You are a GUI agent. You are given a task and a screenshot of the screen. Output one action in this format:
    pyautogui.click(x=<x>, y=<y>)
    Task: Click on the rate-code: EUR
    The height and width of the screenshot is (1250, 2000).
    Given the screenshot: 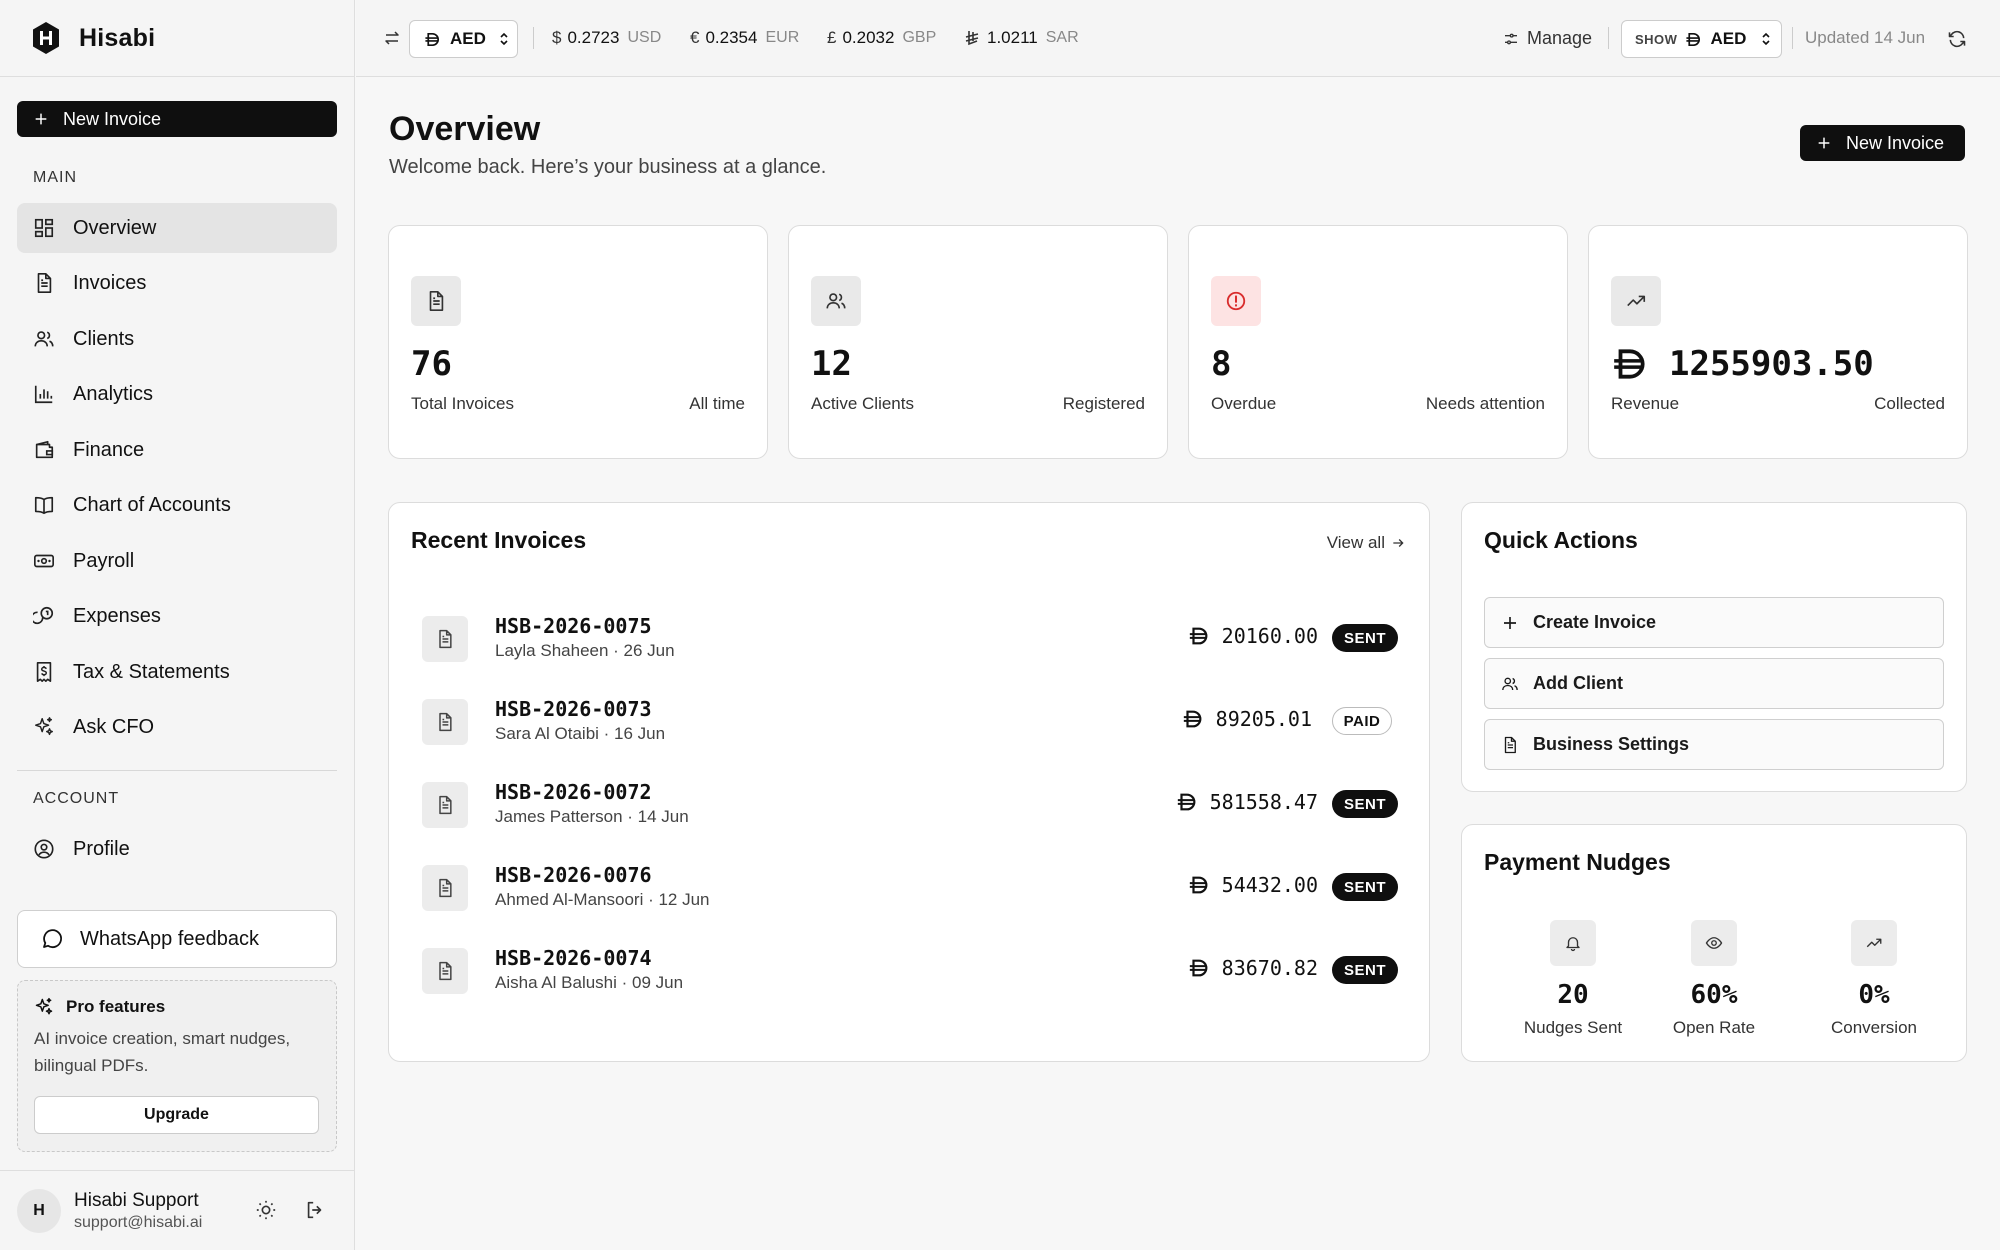 What is the action you would take?
    pyautogui.click(x=782, y=37)
    